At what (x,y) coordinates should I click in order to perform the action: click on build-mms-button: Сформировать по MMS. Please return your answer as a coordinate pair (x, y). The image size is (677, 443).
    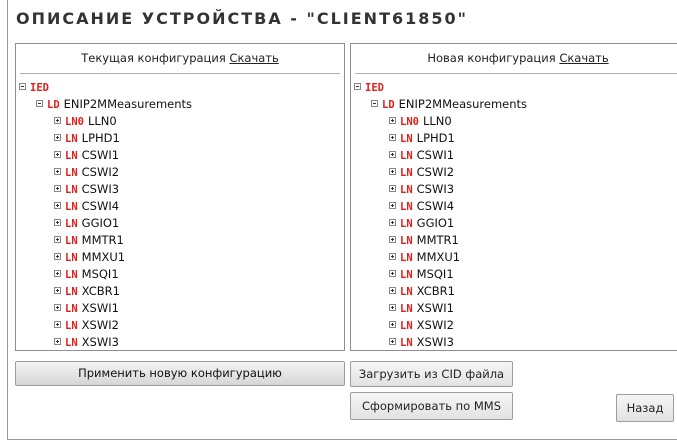
    Looking at the image, I should click on (431, 406).